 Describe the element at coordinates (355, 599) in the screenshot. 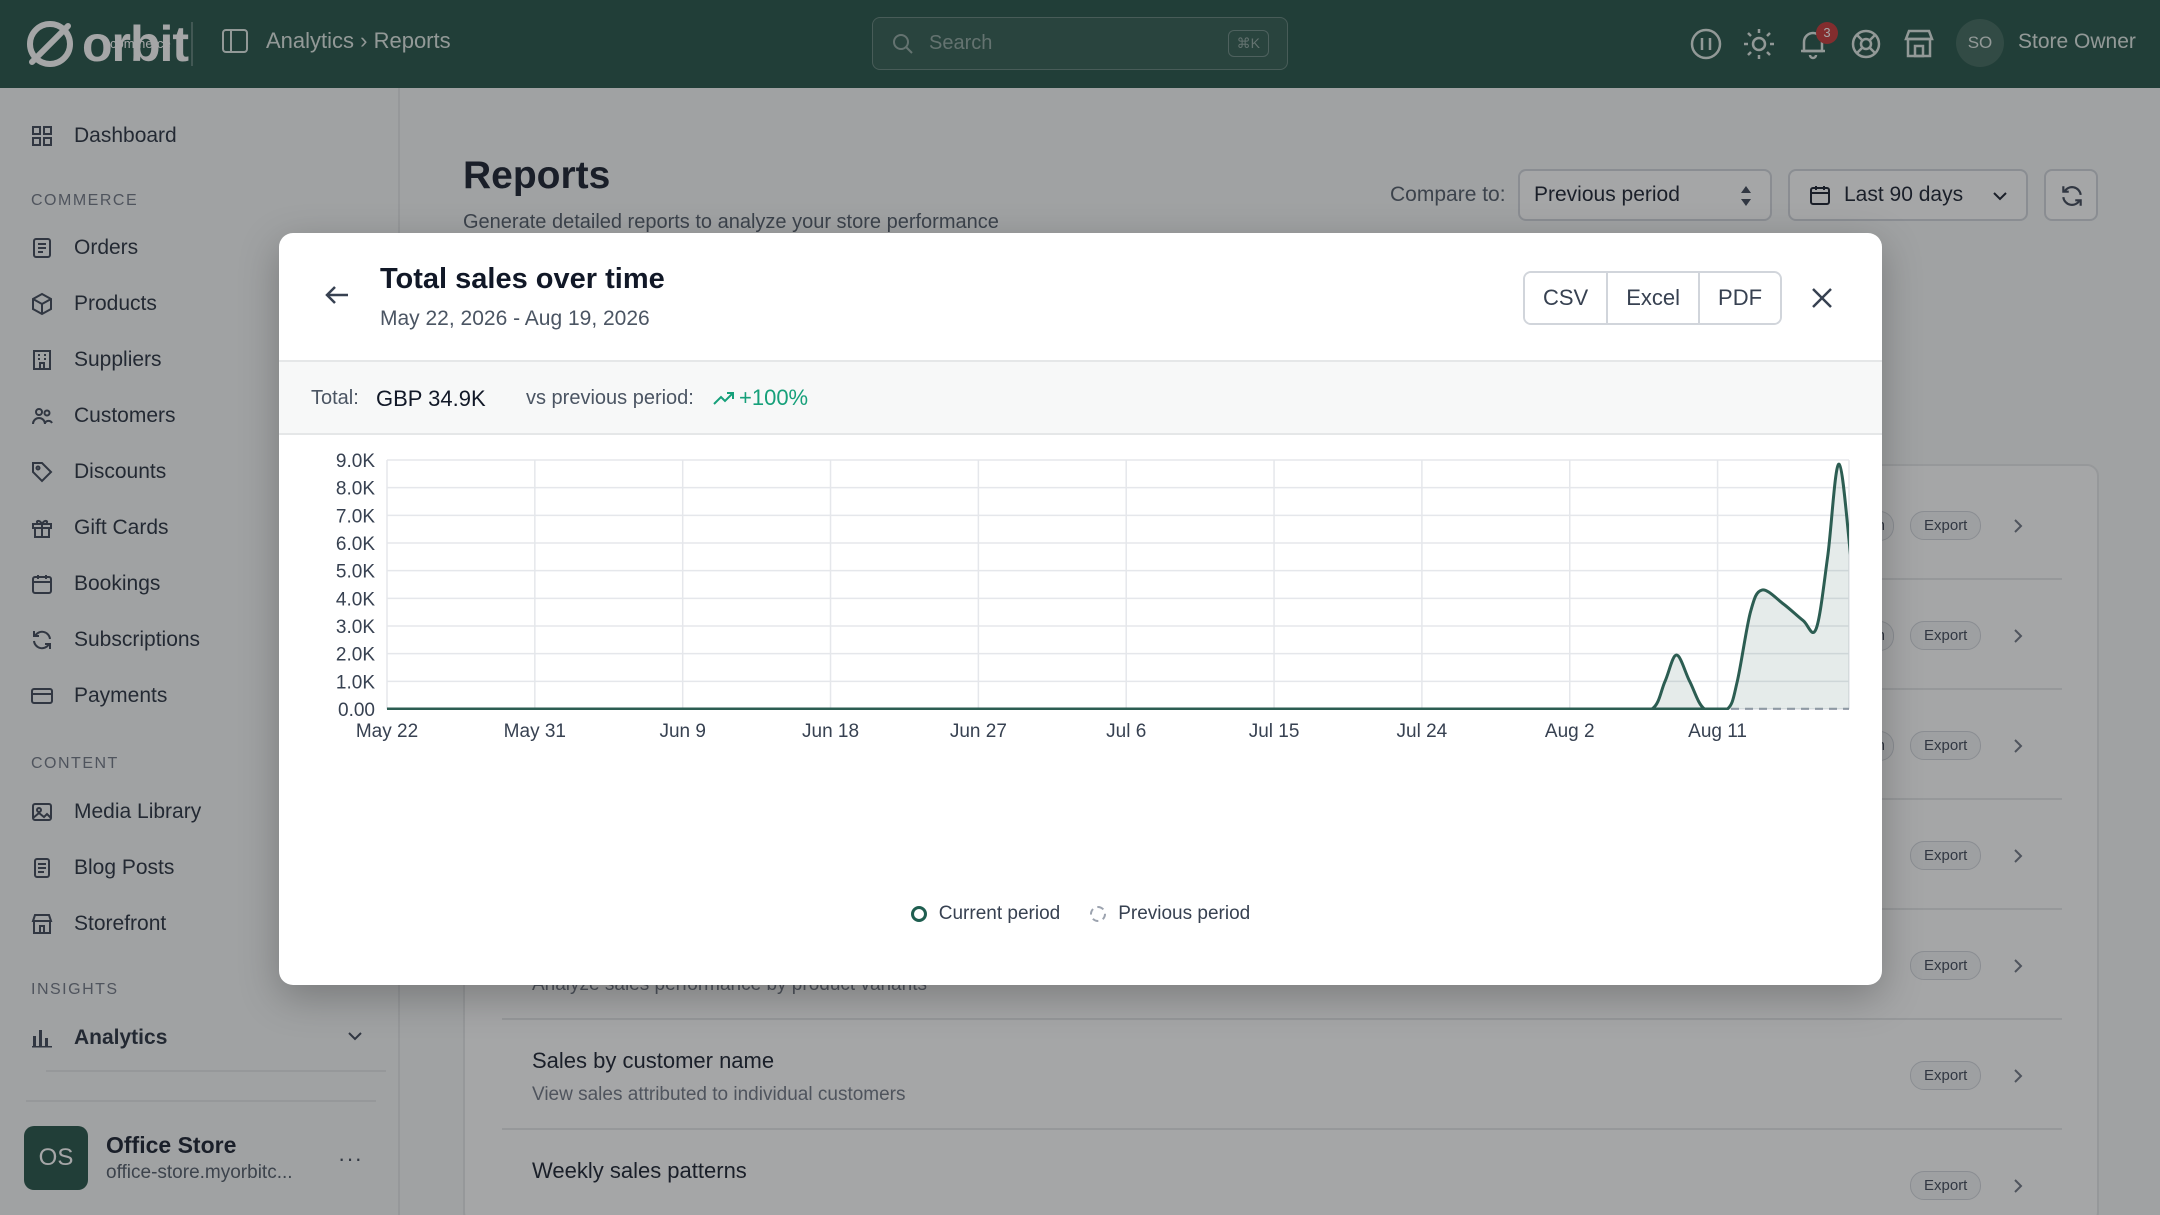

I see `y-tick-label: 4.0K` at that location.